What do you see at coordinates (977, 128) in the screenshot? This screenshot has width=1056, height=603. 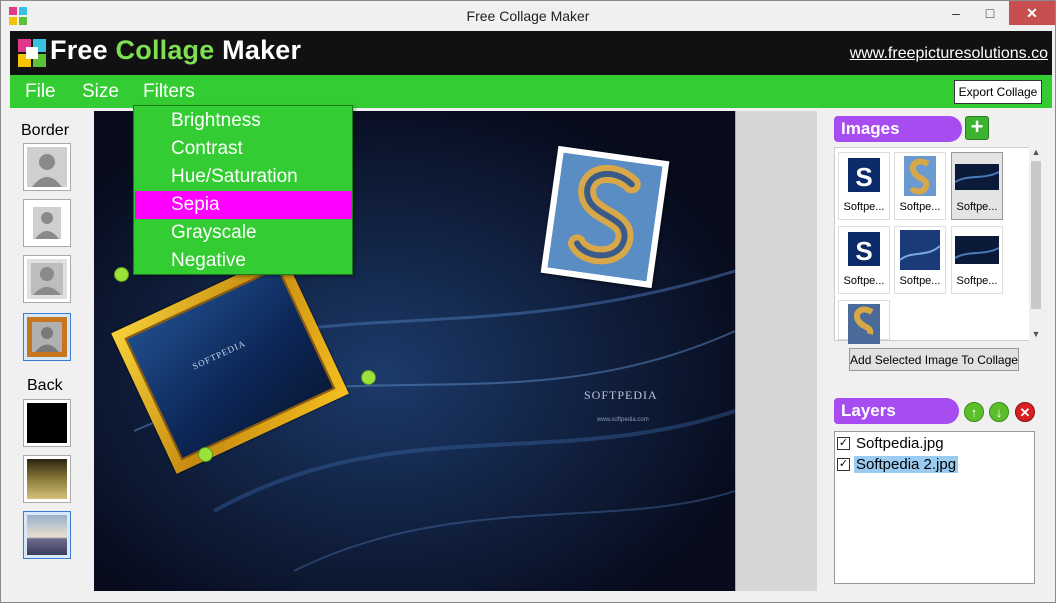 I see `add-image-icon: +` at bounding box center [977, 128].